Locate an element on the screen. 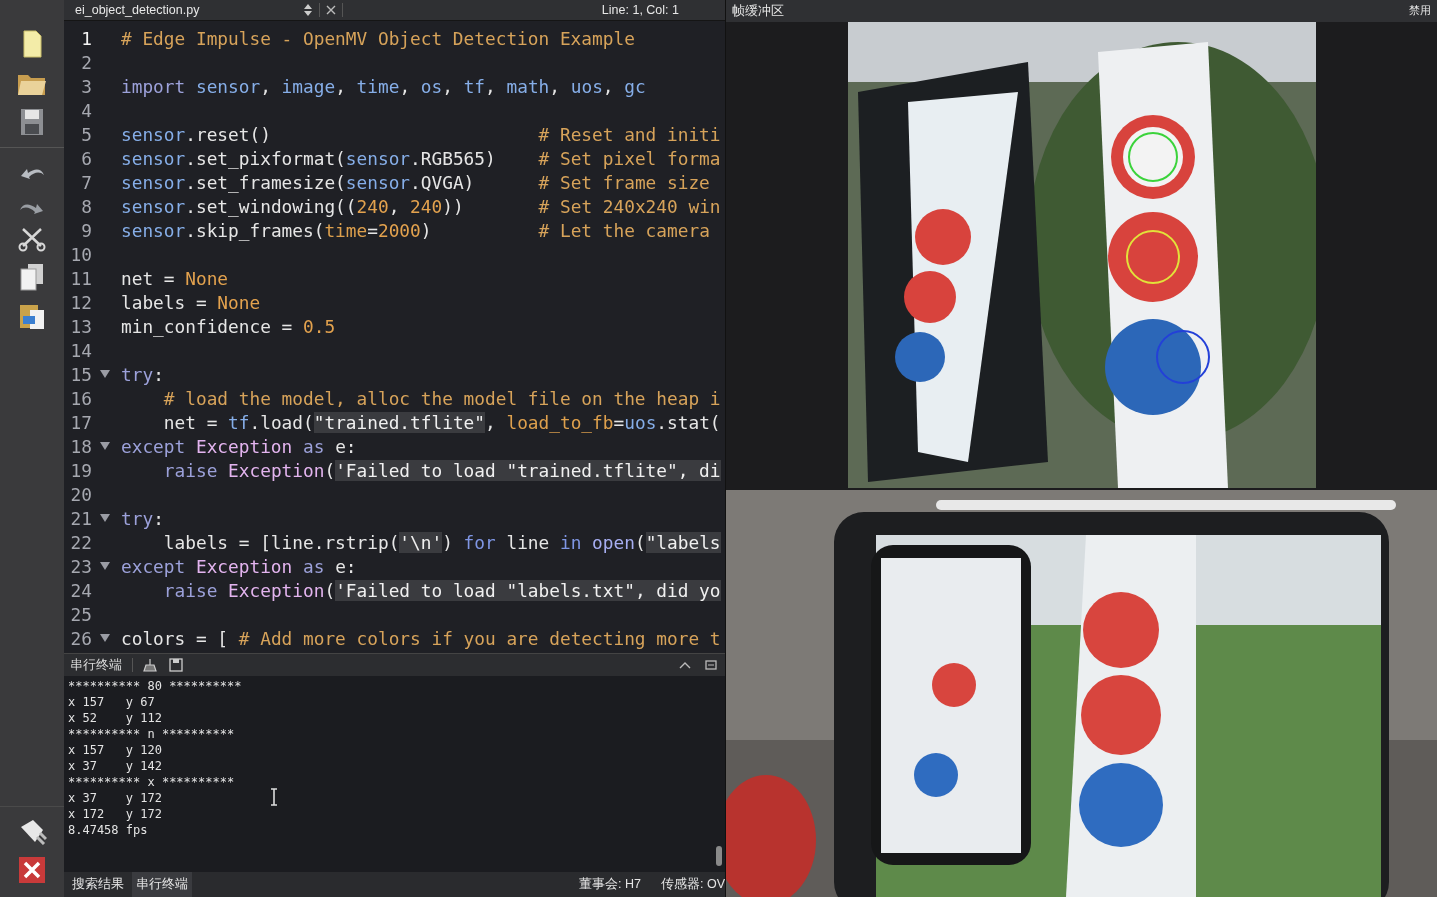 Image resolution: width=1437 pixels, height=897 pixels. panel-title: 串行终端 is located at coordinates (96, 665).